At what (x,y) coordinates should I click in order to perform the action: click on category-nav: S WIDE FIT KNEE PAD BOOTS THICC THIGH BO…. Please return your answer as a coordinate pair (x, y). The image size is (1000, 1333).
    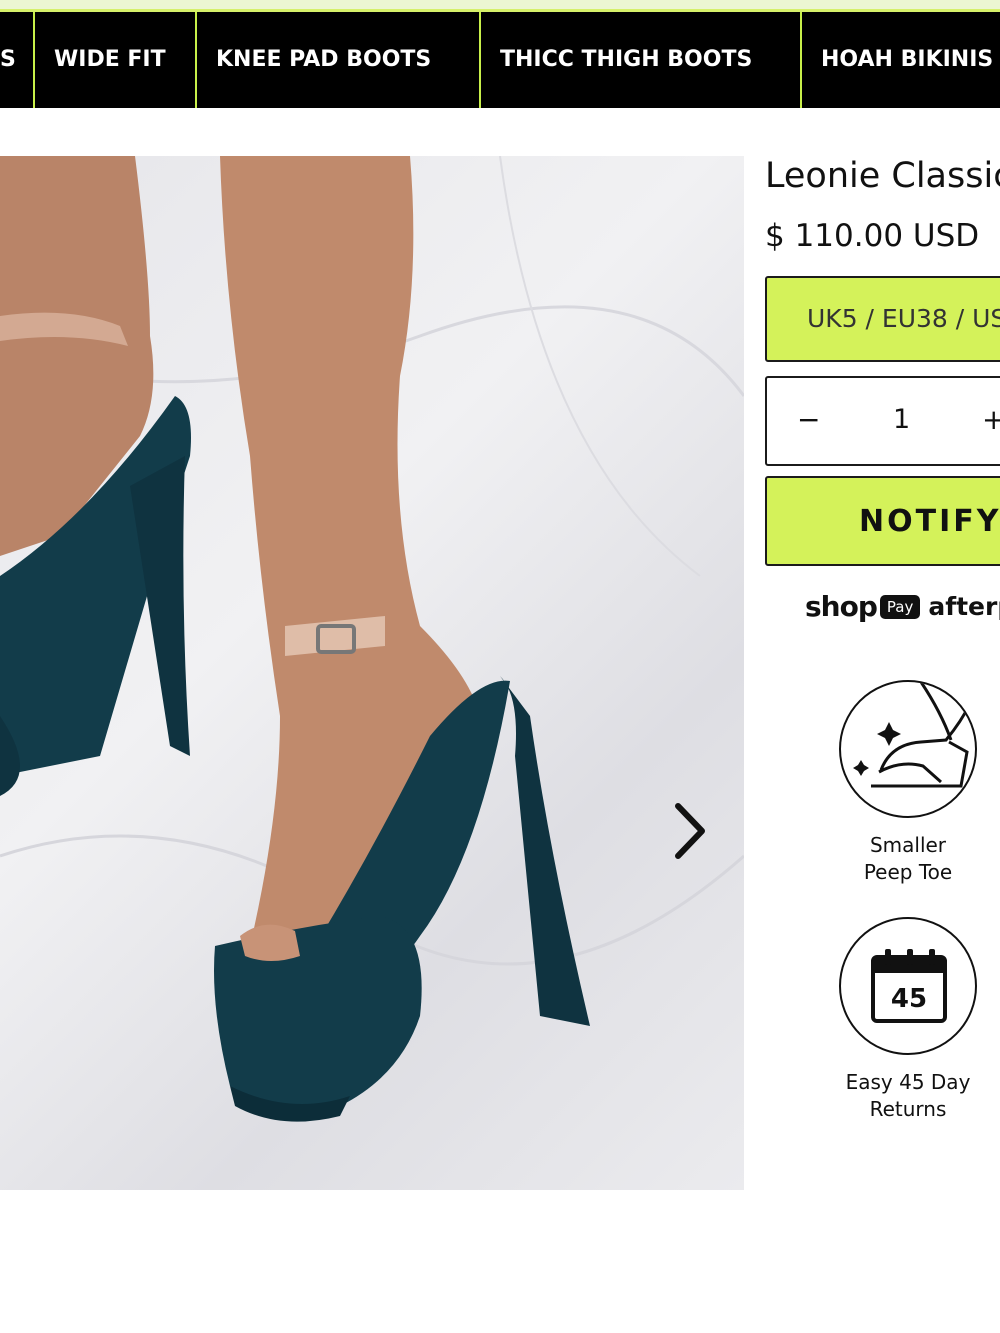
    Looking at the image, I should click on (500, 60).